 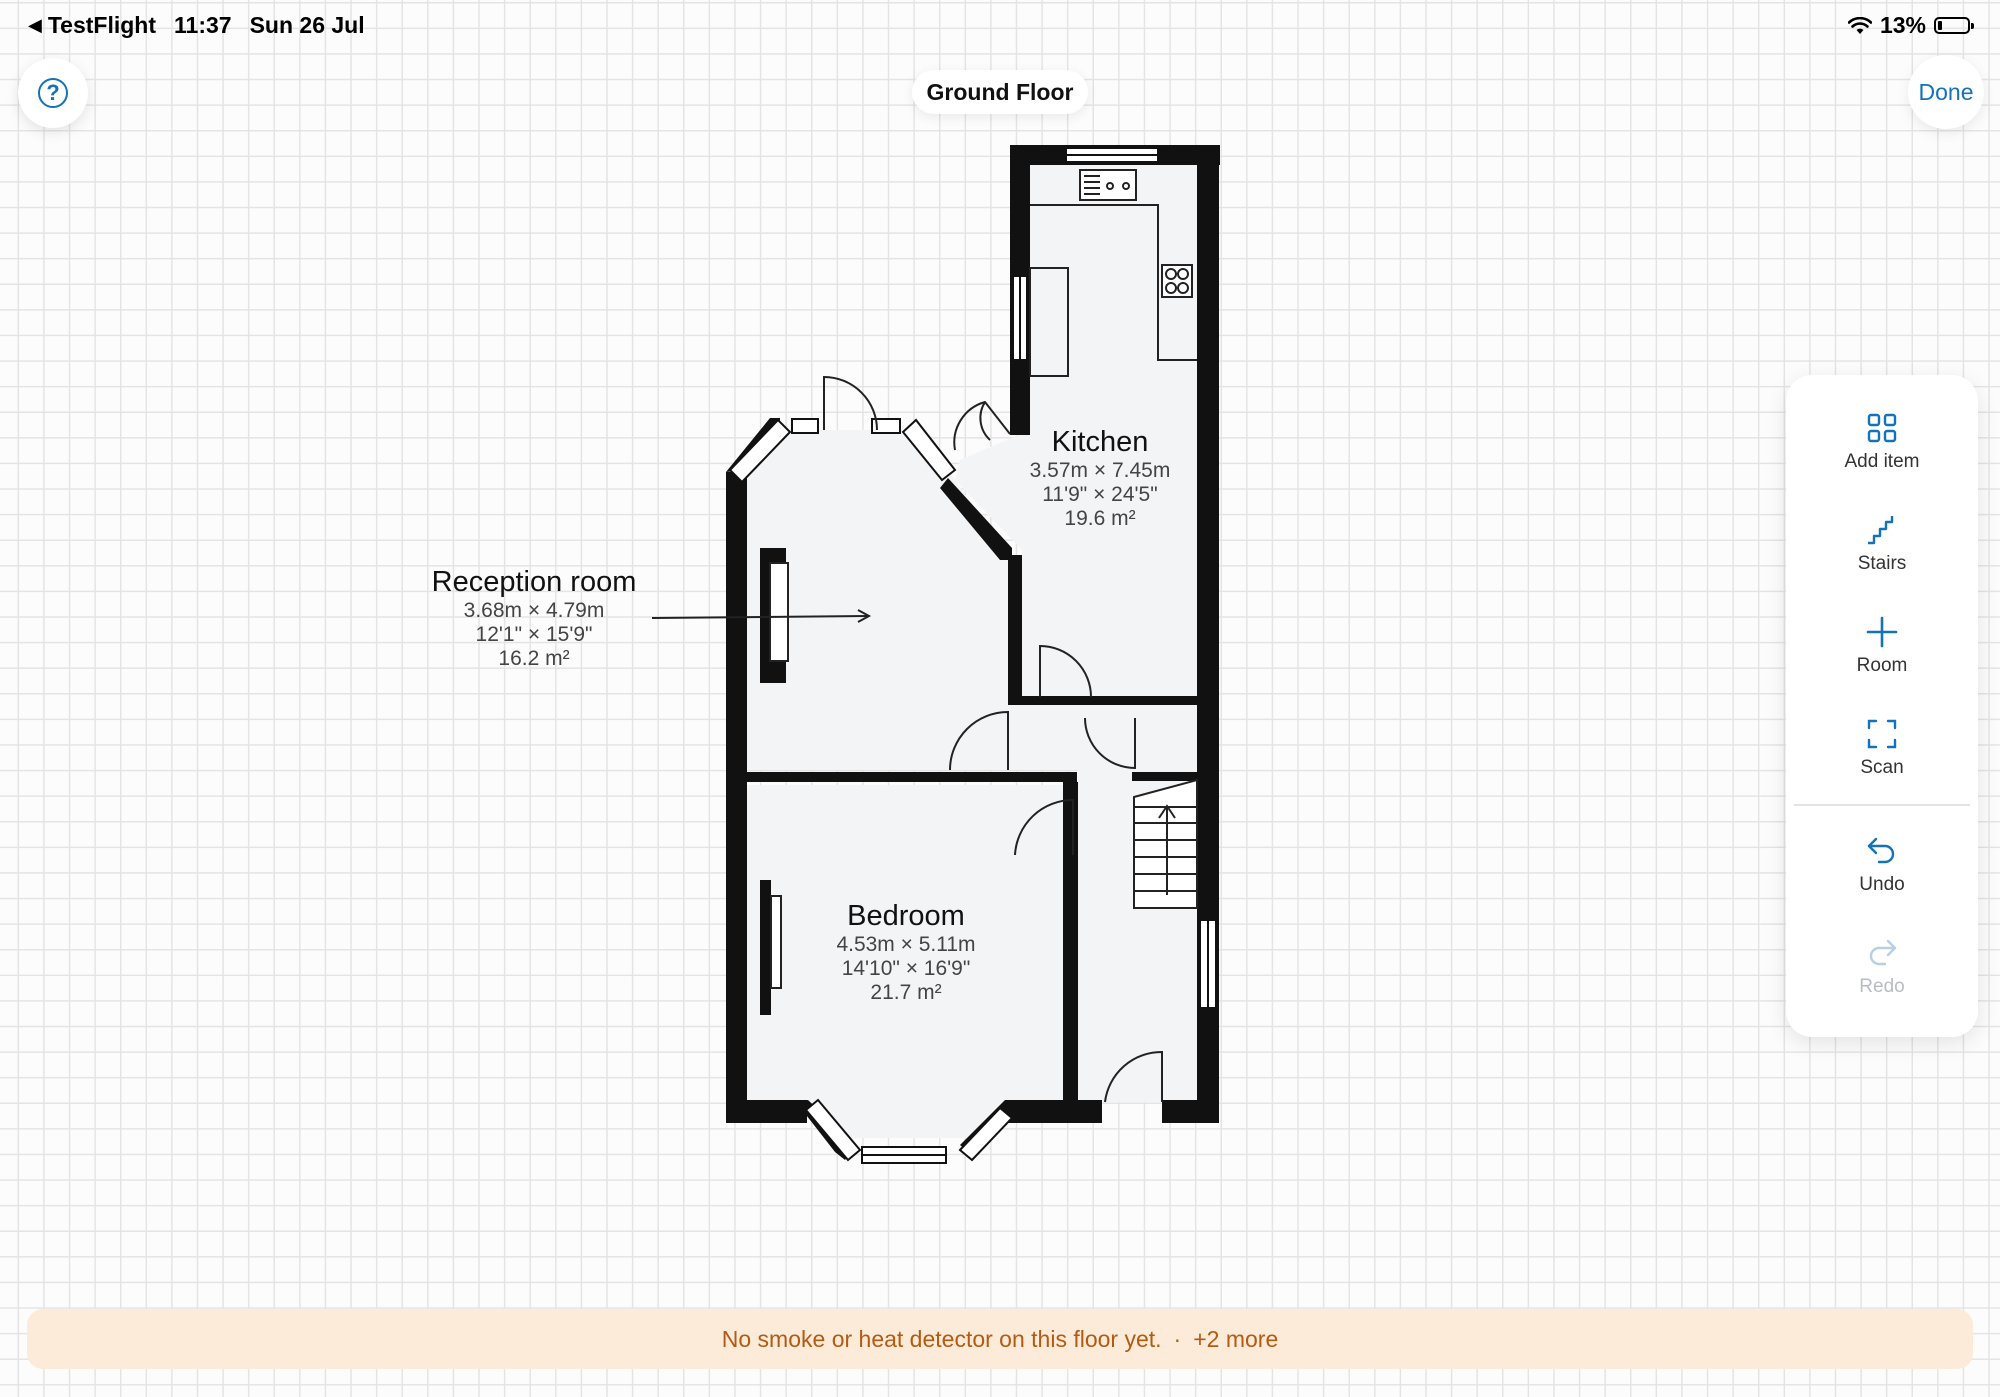 What do you see at coordinates (906, 944) in the screenshot?
I see `room-dimensions-metric: 4.53m × 5.11m` at bounding box center [906, 944].